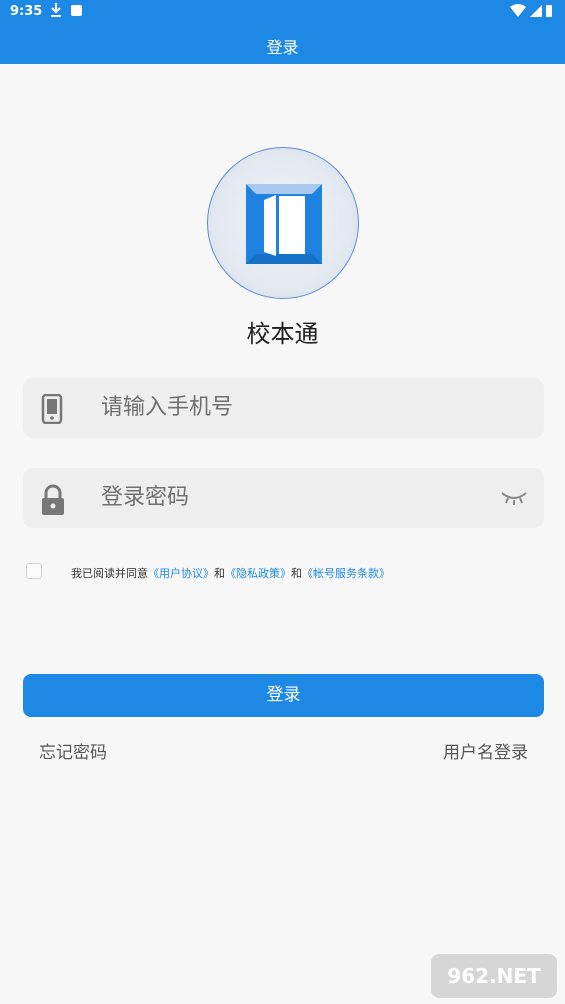  Describe the element at coordinates (109, 573) in the screenshot. I see `agreement-prefix: 我已阅读并同意` at that location.